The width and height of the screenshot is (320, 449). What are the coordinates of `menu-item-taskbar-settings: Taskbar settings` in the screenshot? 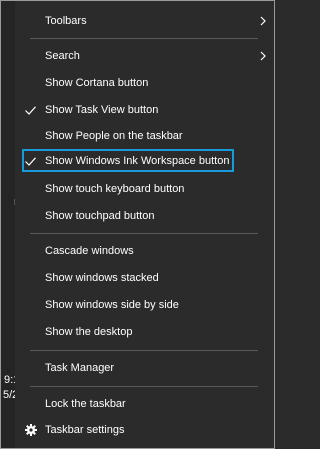 It's located at (144, 430).